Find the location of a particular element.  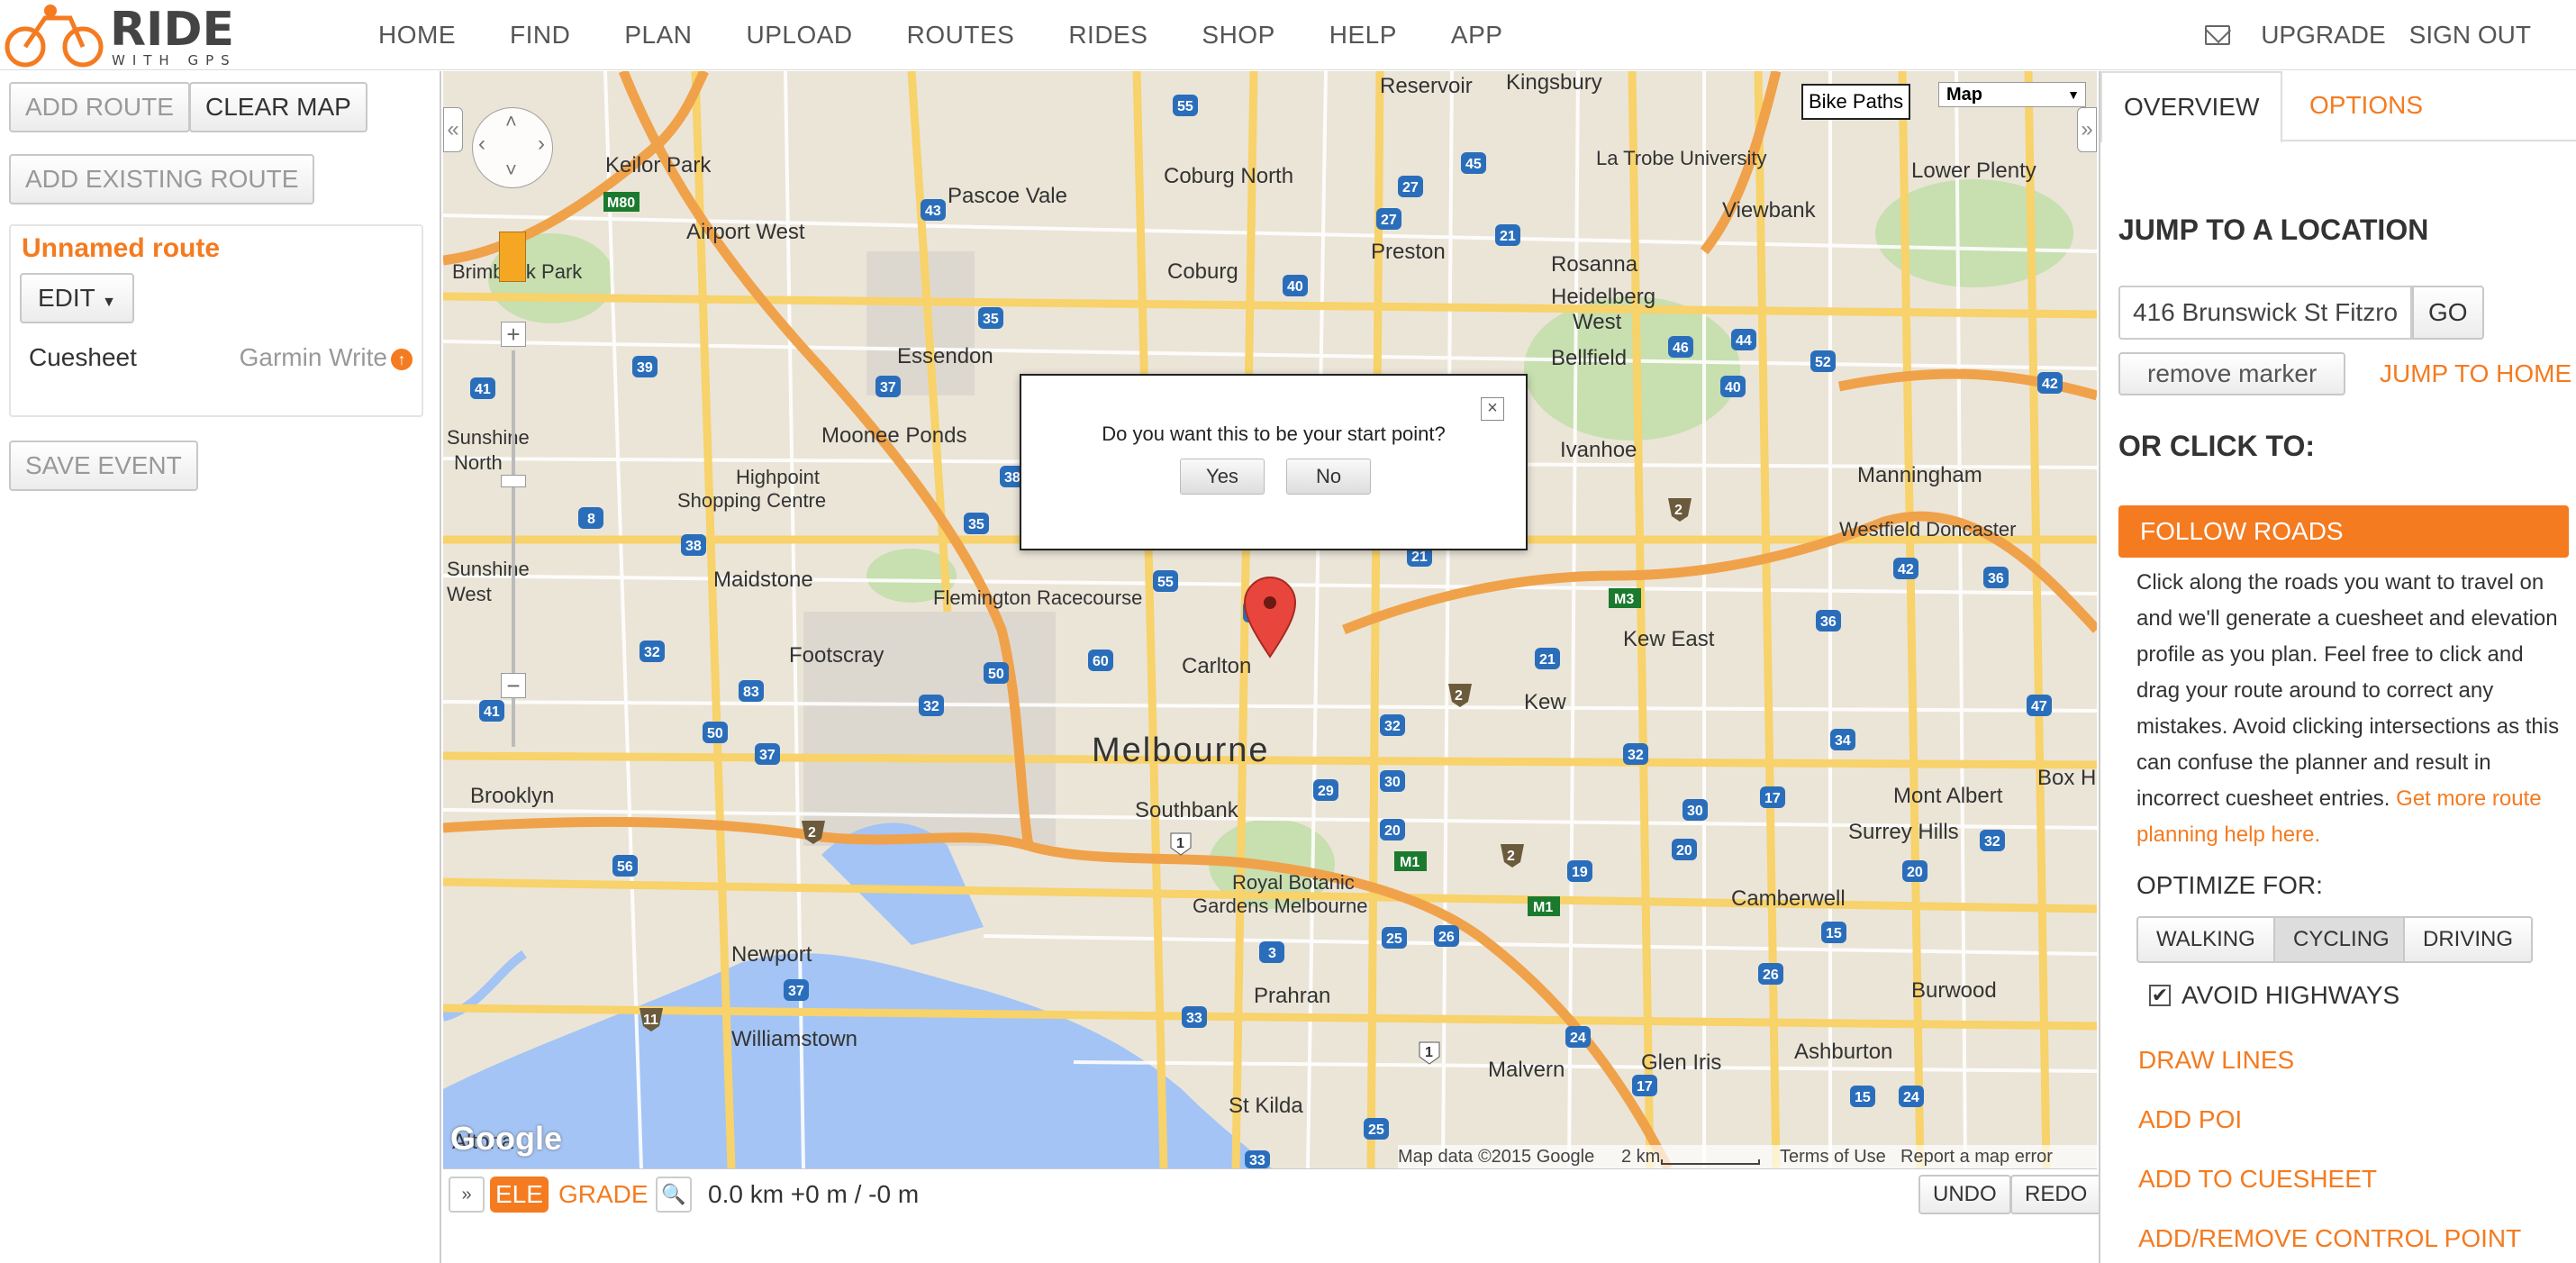

zoom-search-icon: 🔍 is located at coordinates (674, 1195).